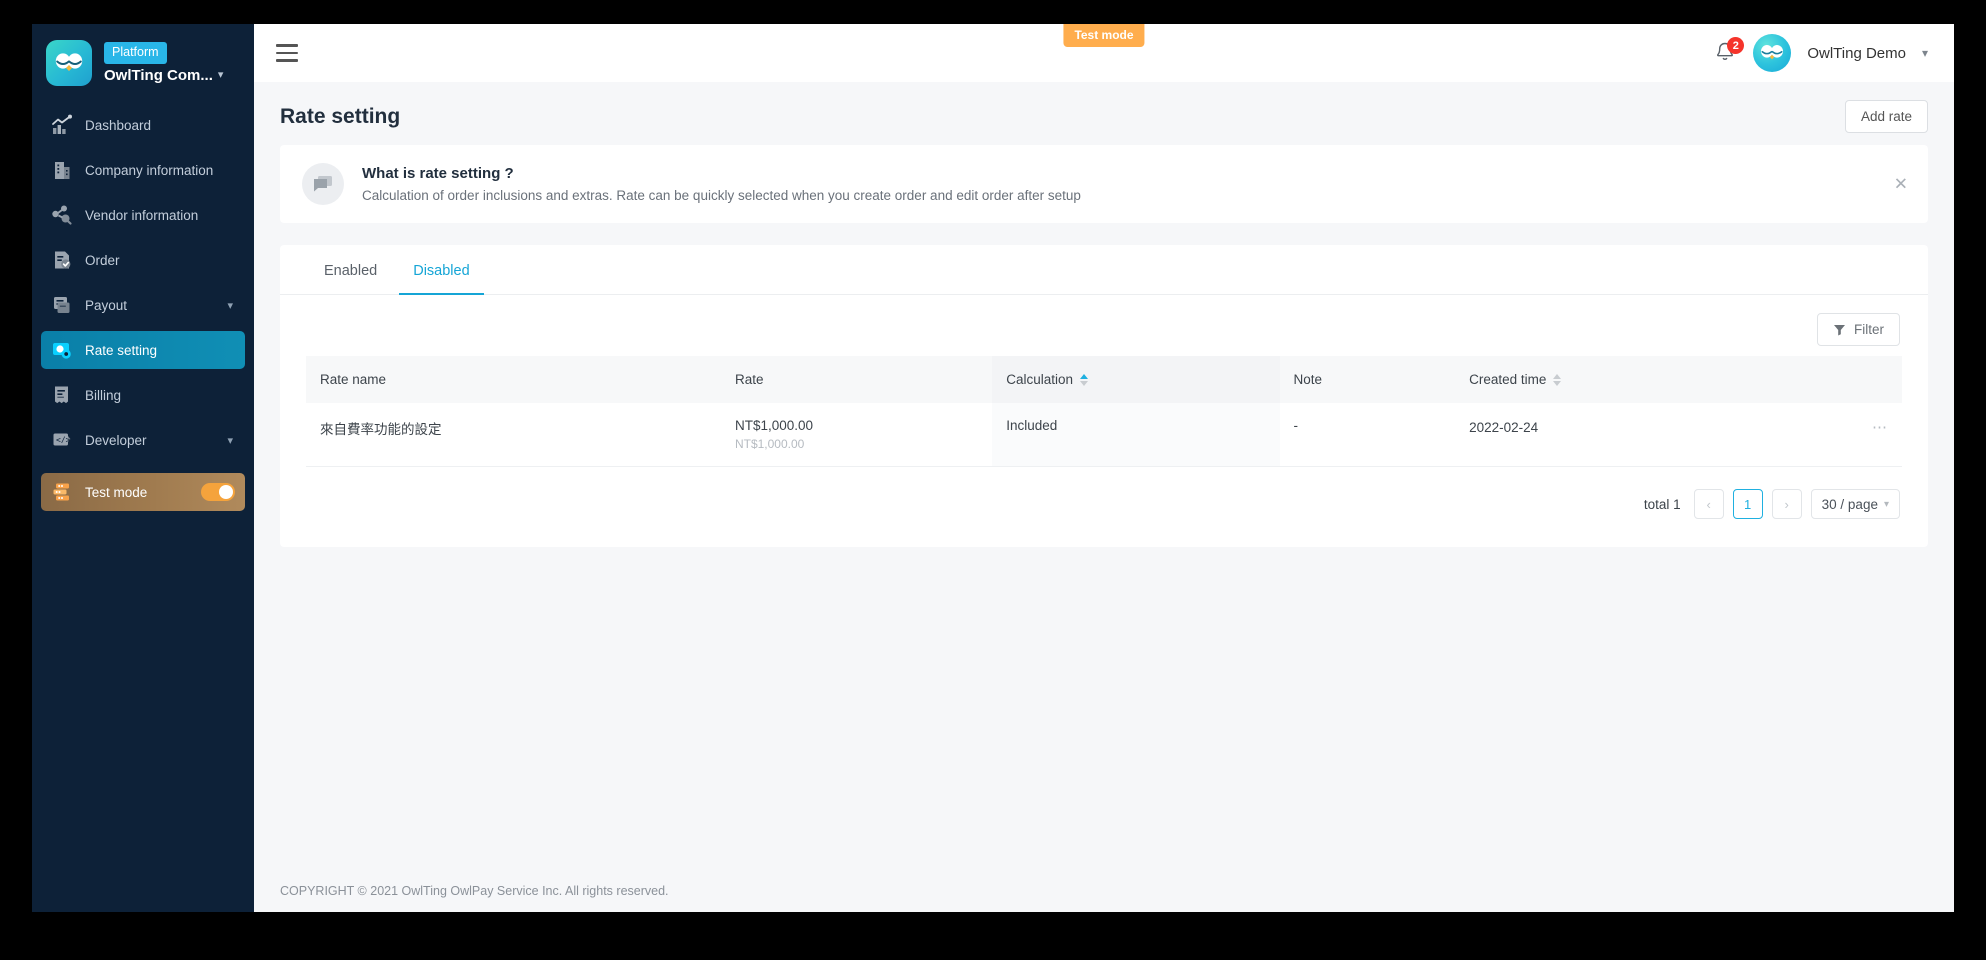 The width and height of the screenshot is (1986, 960). What do you see at coordinates (218, 492) in the screenshot?
I see `test-mode-switch` at bounding box center [218, 492].